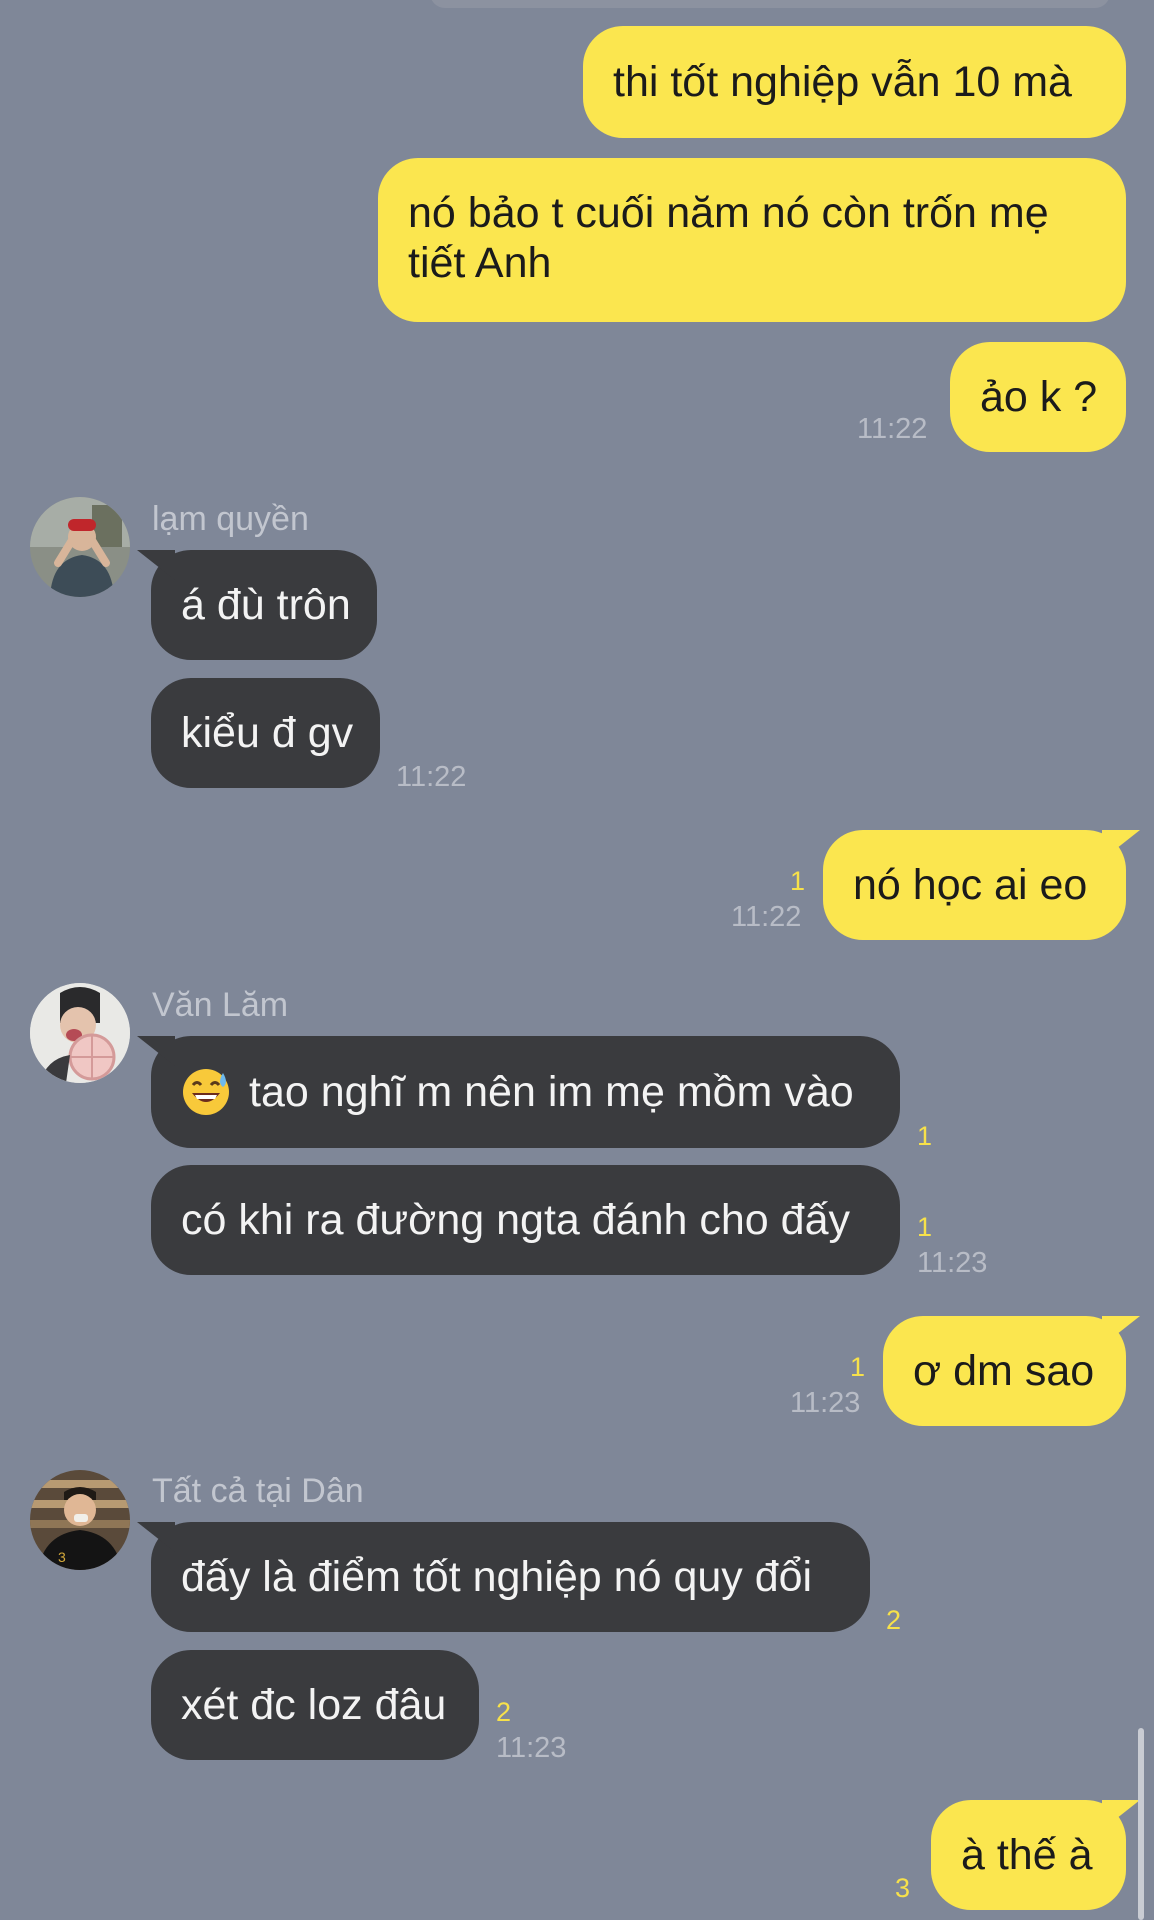  I want to click on message-text: ơ dm sao, so click(1004, 1371).